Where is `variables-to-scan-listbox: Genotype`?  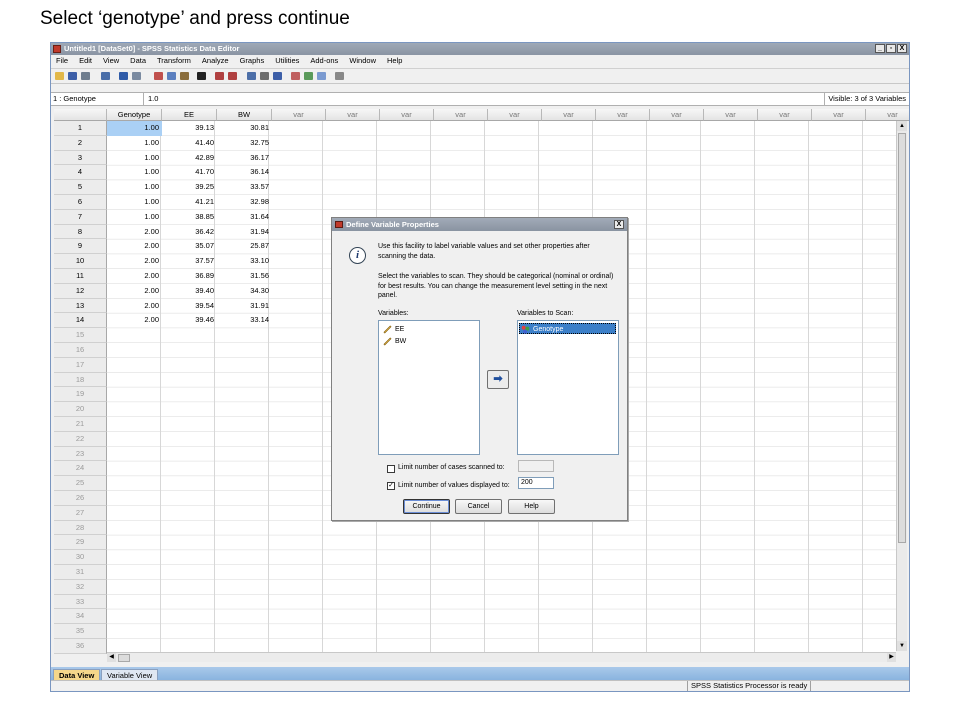 variables-to-scan-listbox: Genotype is located at coordinates (568, 387).